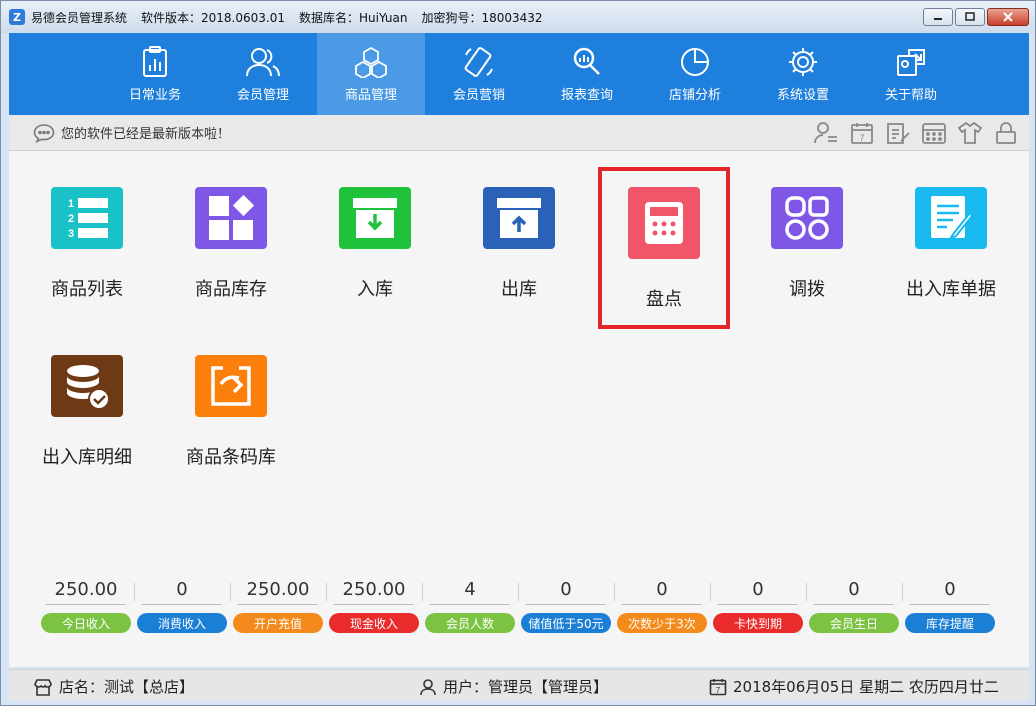  I want to click on maximize-button, so click(970, 17).